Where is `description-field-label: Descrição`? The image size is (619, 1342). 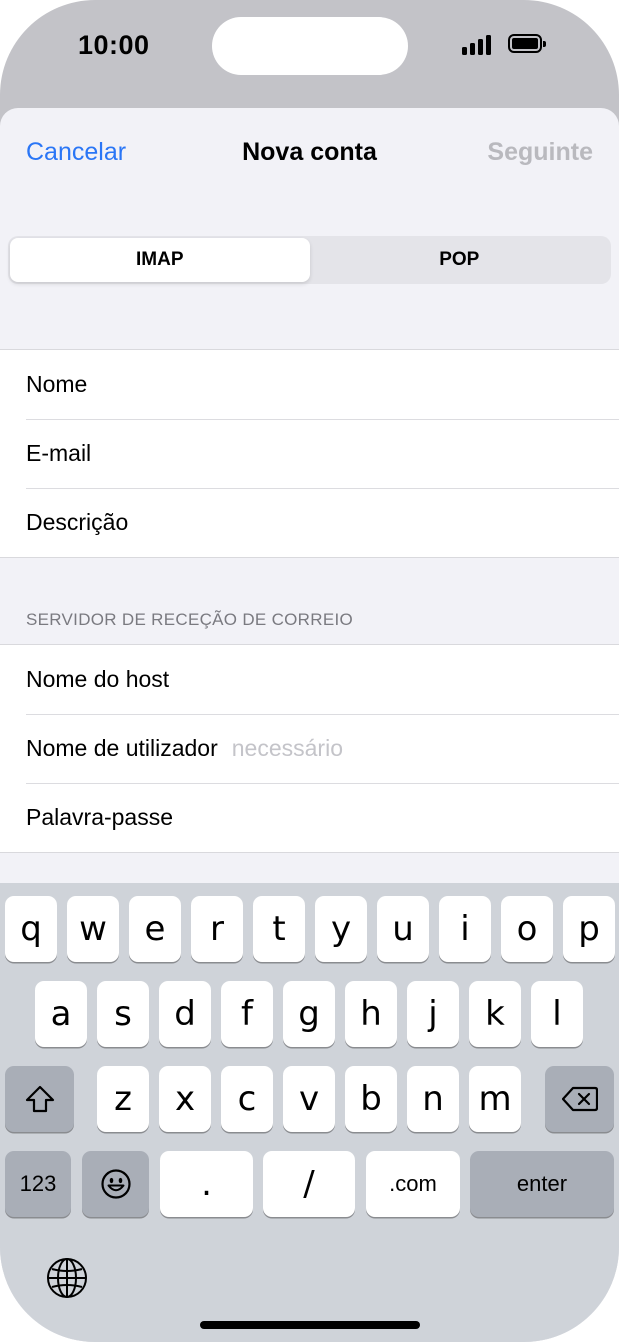
description-field-label: Descrição is located at coordinates (77, 522).